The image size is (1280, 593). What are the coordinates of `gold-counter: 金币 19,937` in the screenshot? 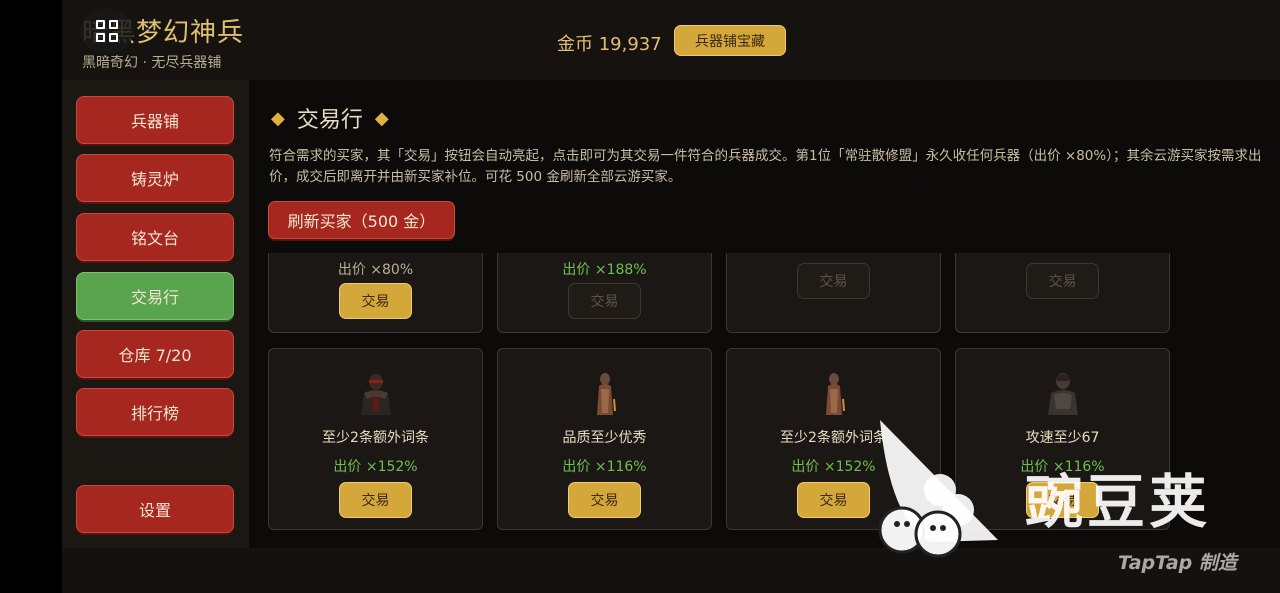 It's located at (609, 44).